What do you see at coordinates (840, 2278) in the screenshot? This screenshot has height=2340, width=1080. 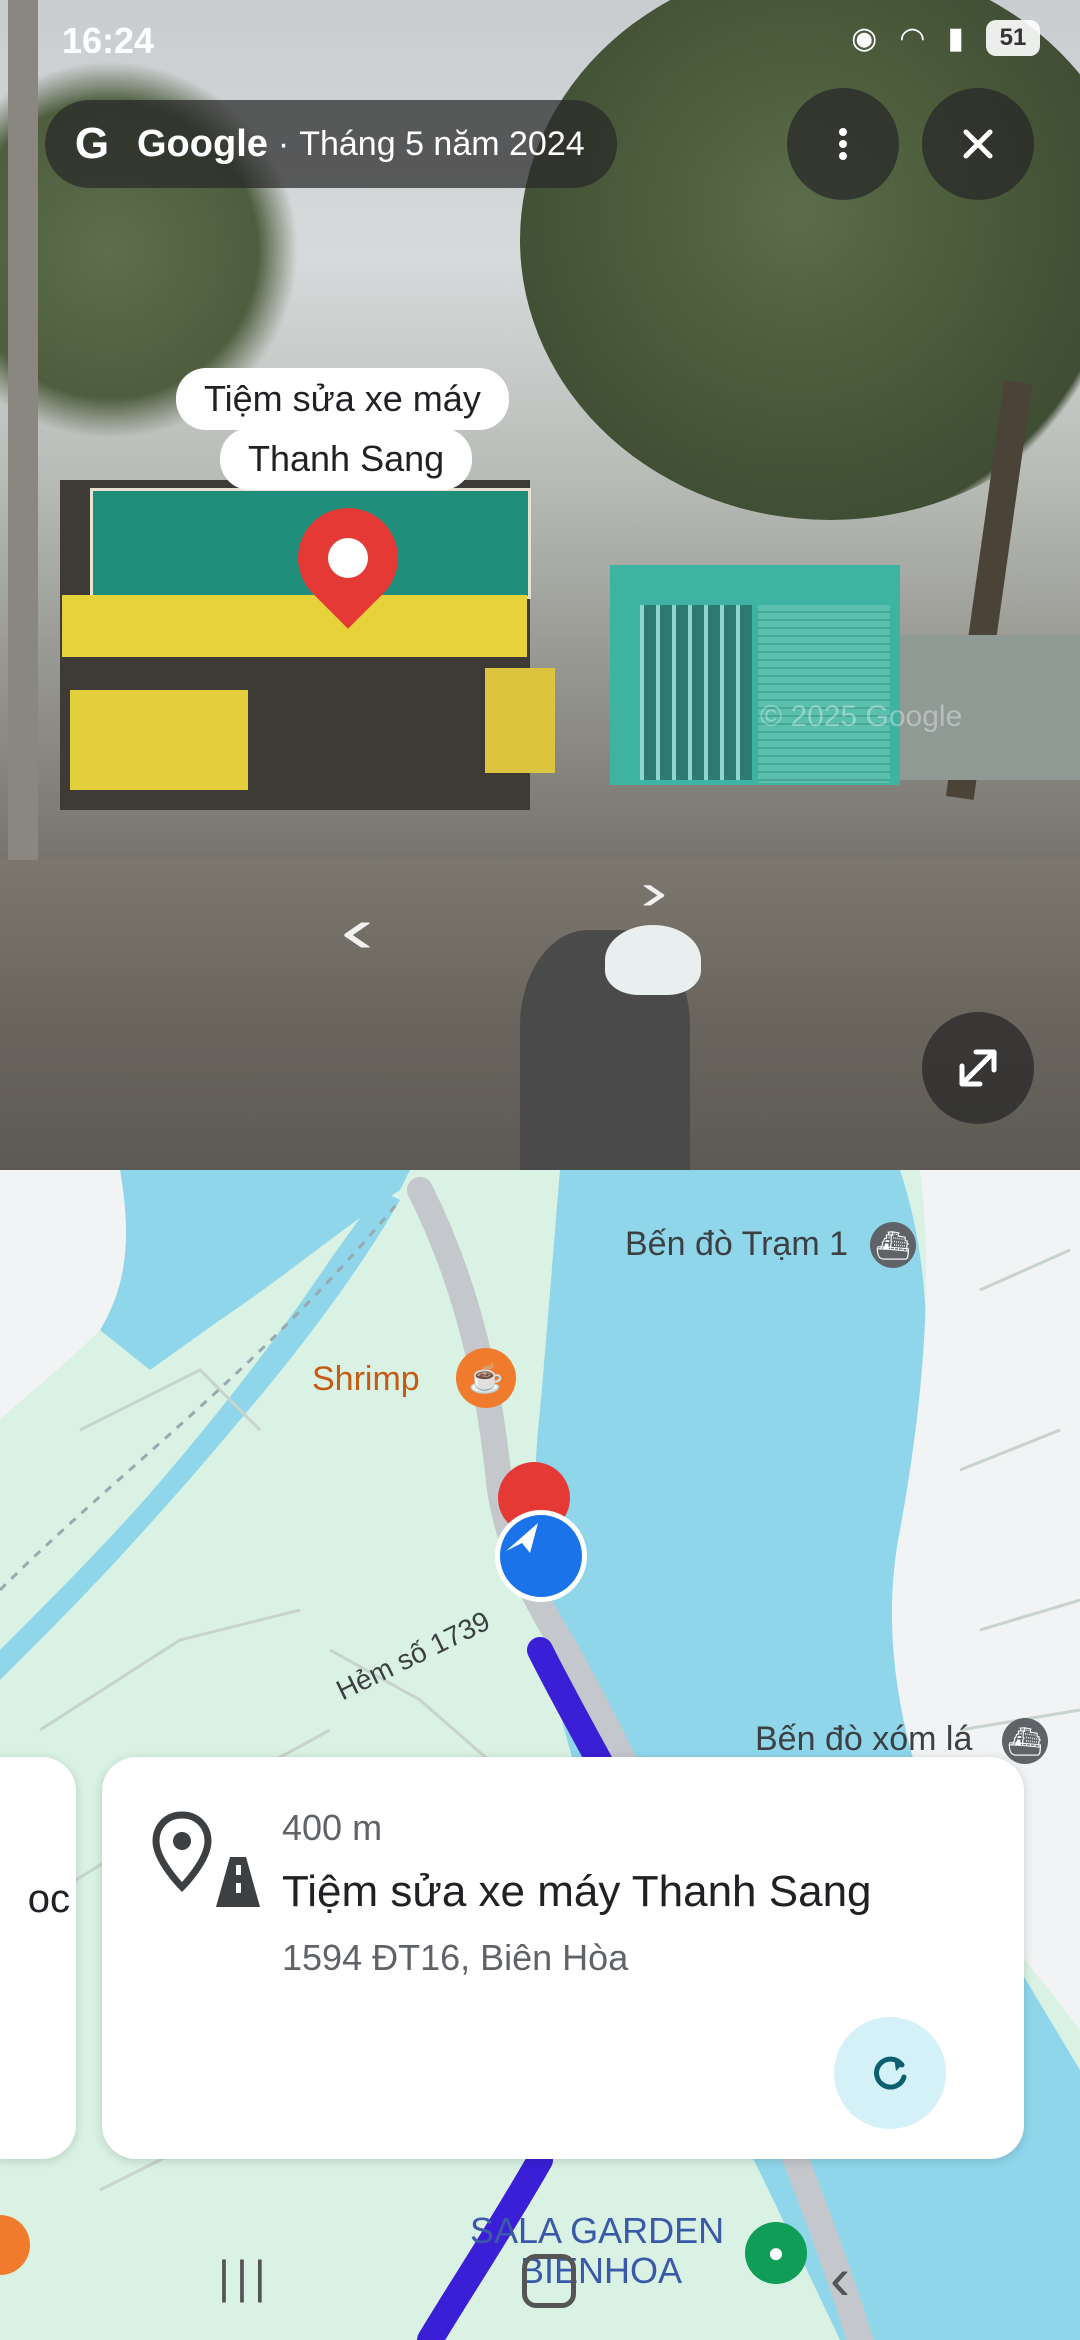 I see `back-icon: ‹` at bounding box center [840, 2278].